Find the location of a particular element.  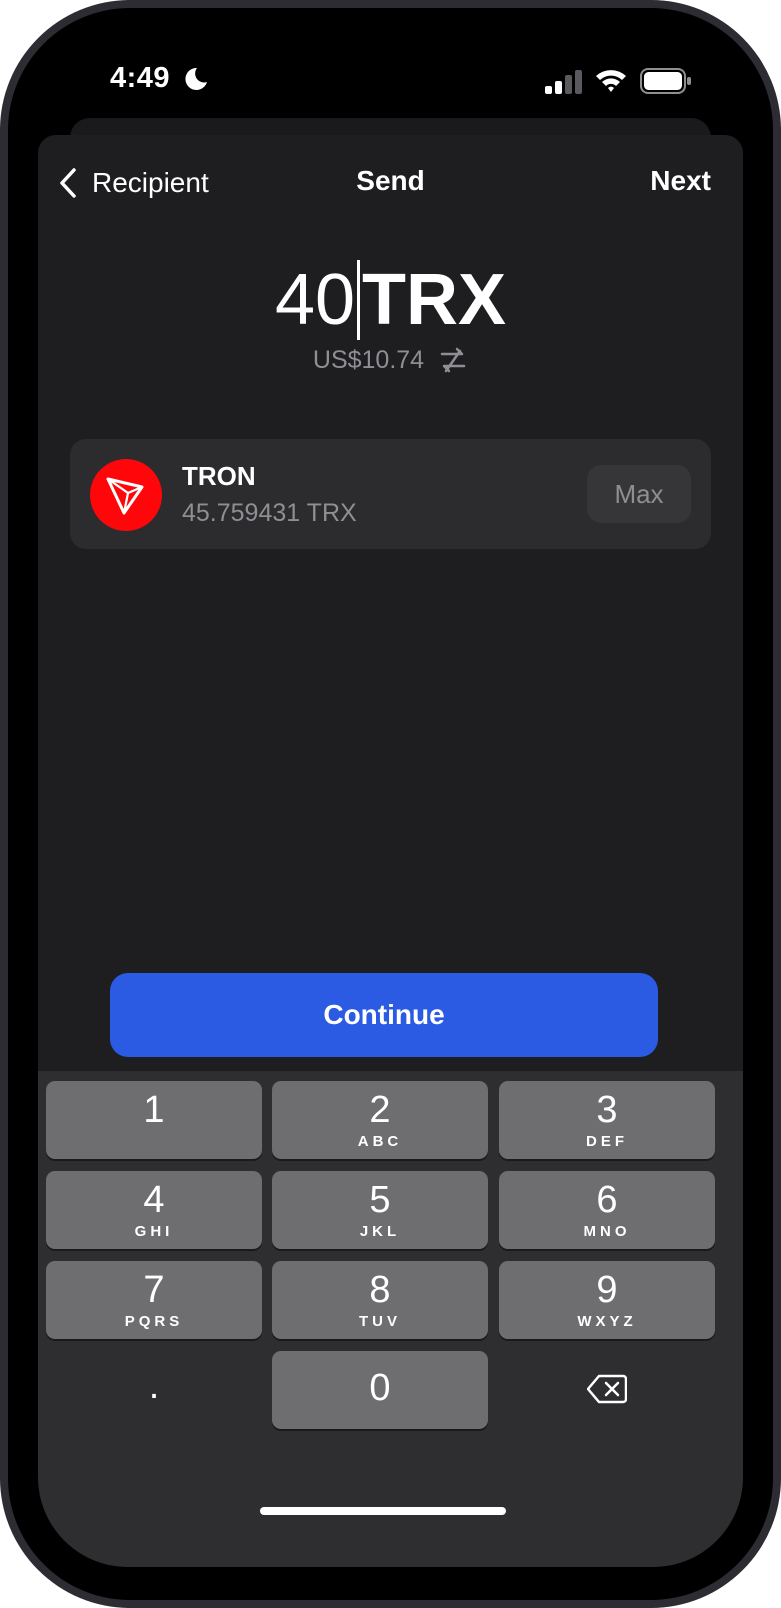

key-digit: 0 is located at coordinates (380, 1388).